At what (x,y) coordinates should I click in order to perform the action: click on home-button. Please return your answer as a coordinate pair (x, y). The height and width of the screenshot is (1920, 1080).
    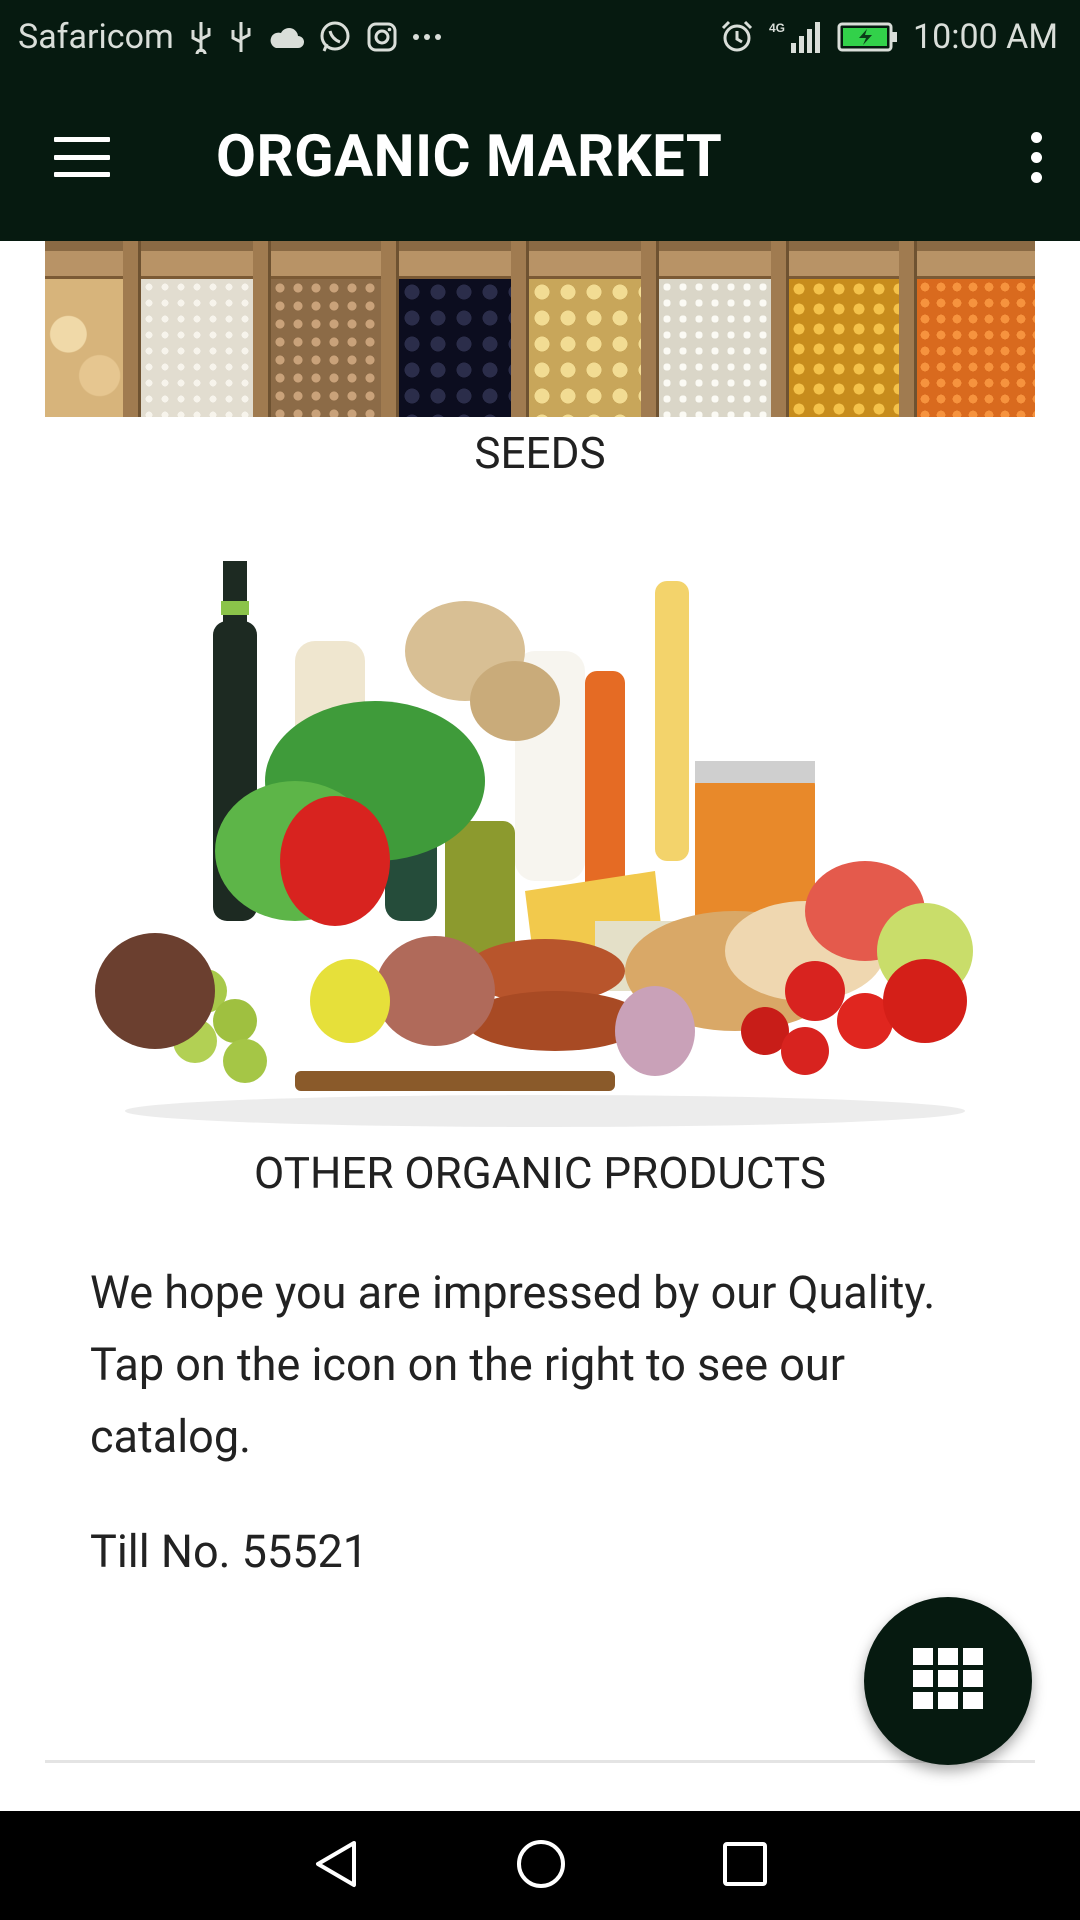
    Looking at the image, I should click on (541, 1866).